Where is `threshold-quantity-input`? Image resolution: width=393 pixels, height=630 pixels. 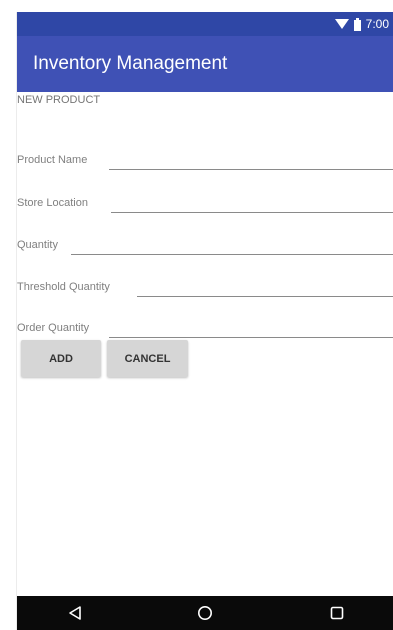 threshold-quantity-input is located at coordinates (265, 286).